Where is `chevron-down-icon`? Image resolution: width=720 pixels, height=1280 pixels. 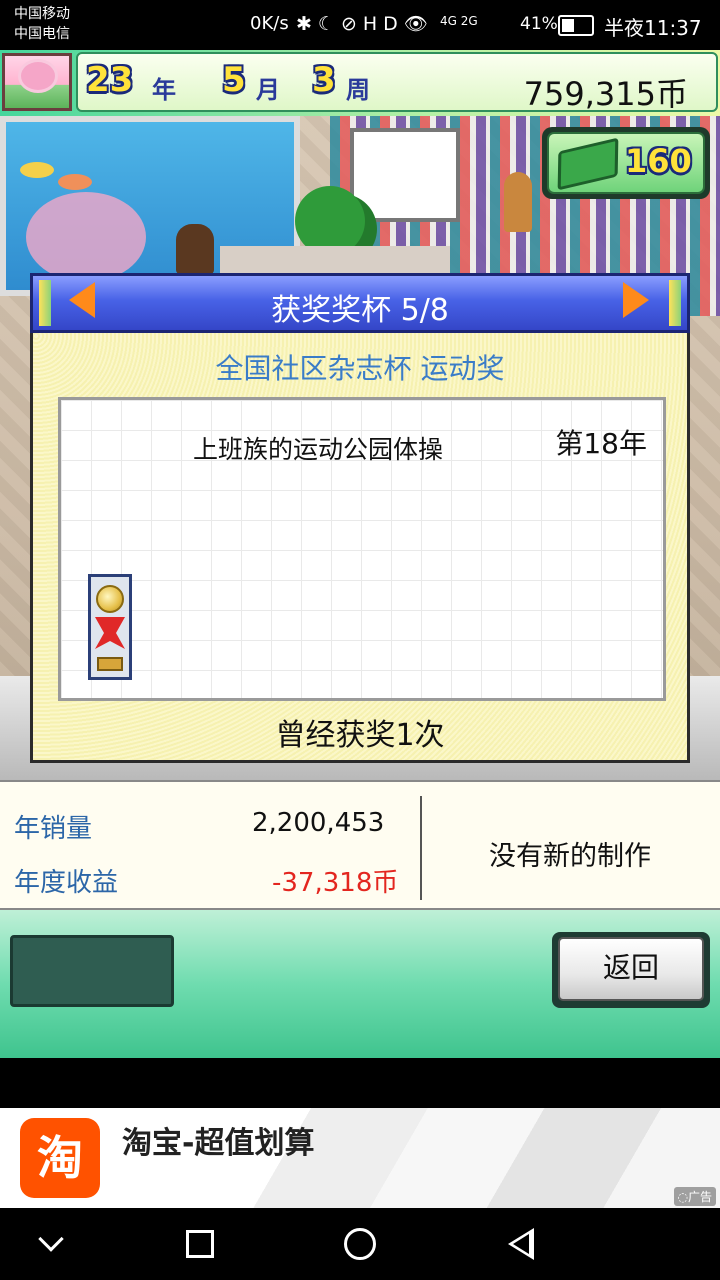 chevron-down-icon is located at coordinates (51, 1239).